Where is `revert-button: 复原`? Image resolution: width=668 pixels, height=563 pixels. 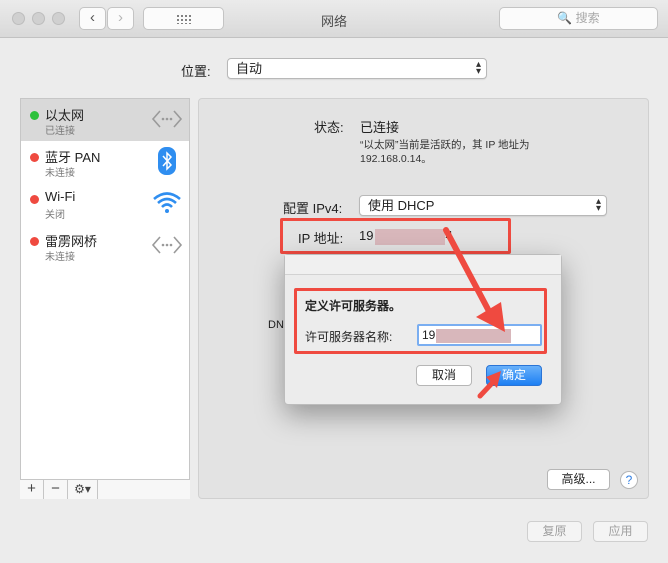
revert-button: 复原 is located at coordinates (554, 531).